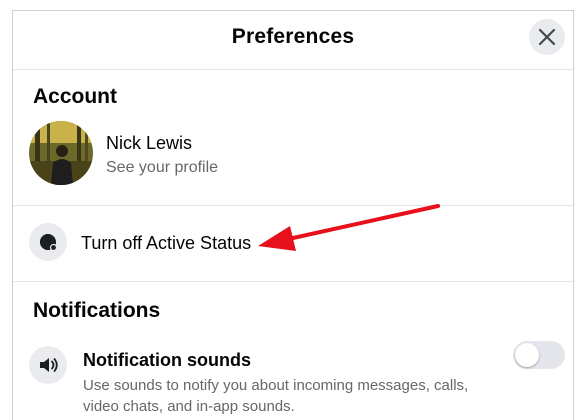  I want to click on avatar, so click(61, 153).